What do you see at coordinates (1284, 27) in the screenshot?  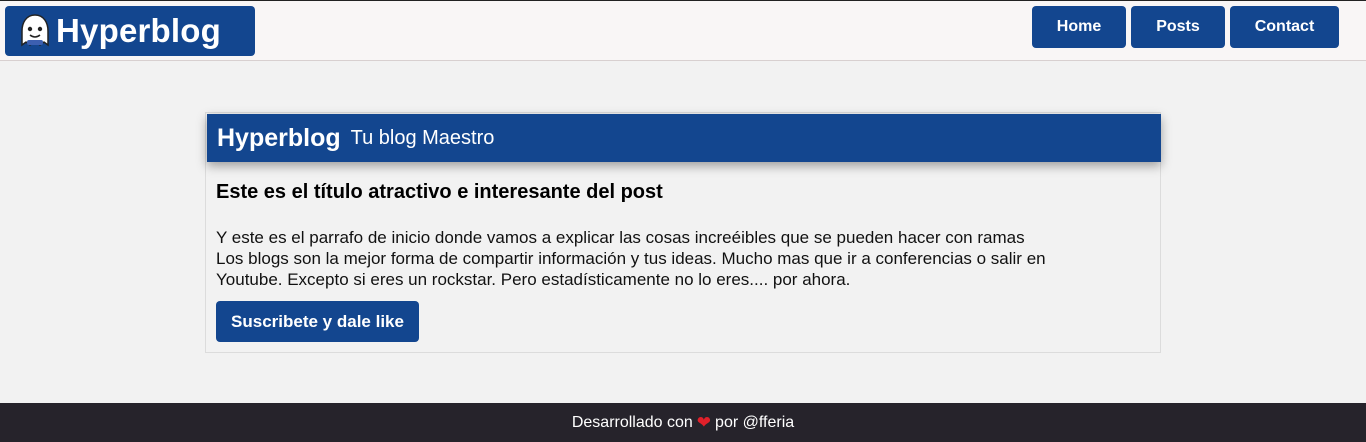 I see `nav-contact-button: Contact` at bounding box center [1284, 27].